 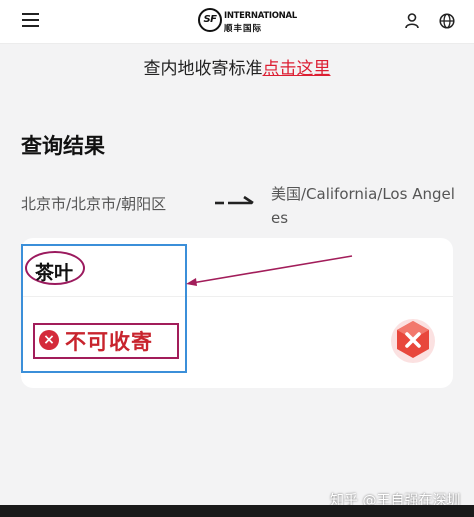 What do you see at coordinates (203, 69) in the screenshot?
I see `notice-text: 查内地收寄标准` at bounding box center [203, 69].